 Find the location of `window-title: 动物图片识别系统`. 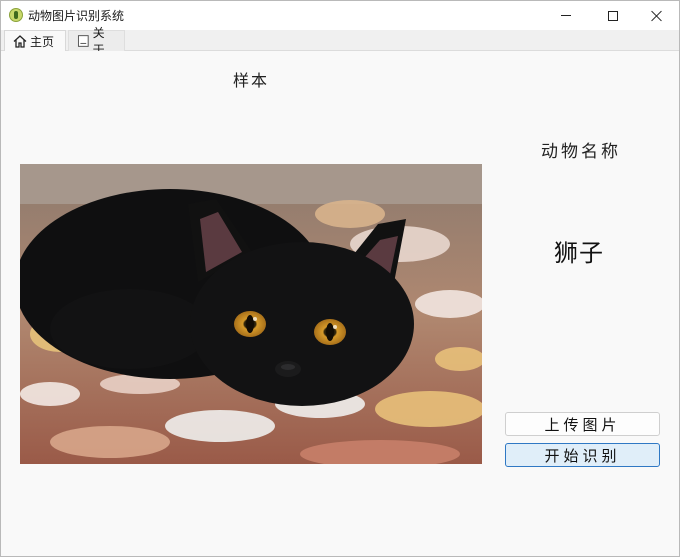

window-title: 动物图片识别系统 is located at coordinates (76, 16).